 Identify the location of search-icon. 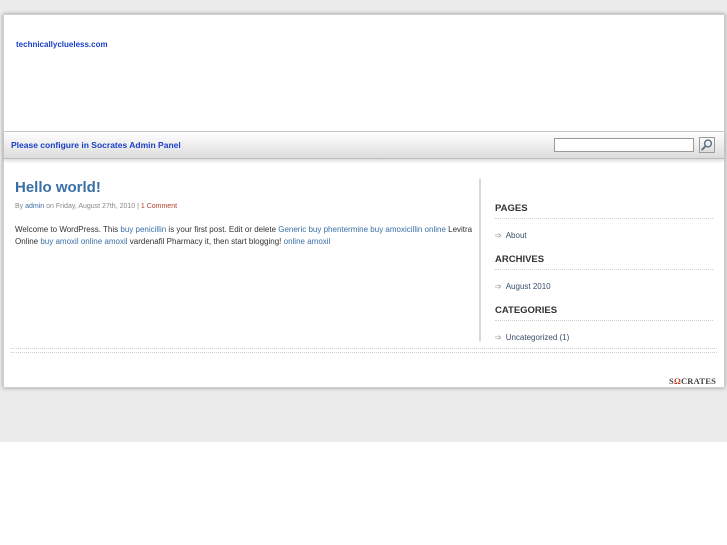
(707, 145).